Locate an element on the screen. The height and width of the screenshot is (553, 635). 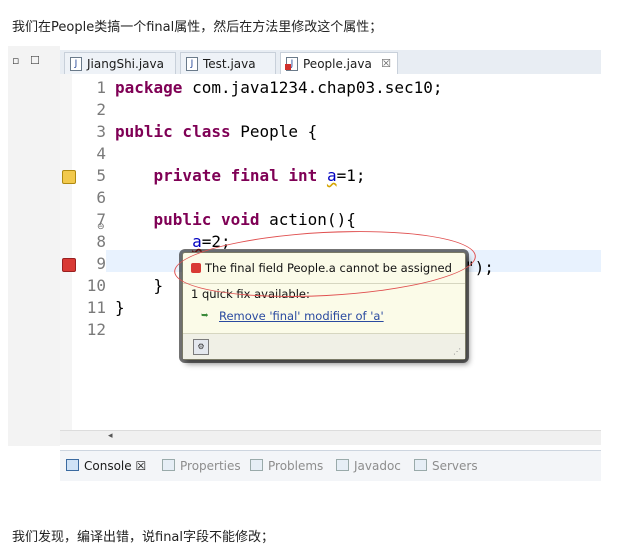
scroll-left-icon: ◂ is located at coordinates (110, 436).